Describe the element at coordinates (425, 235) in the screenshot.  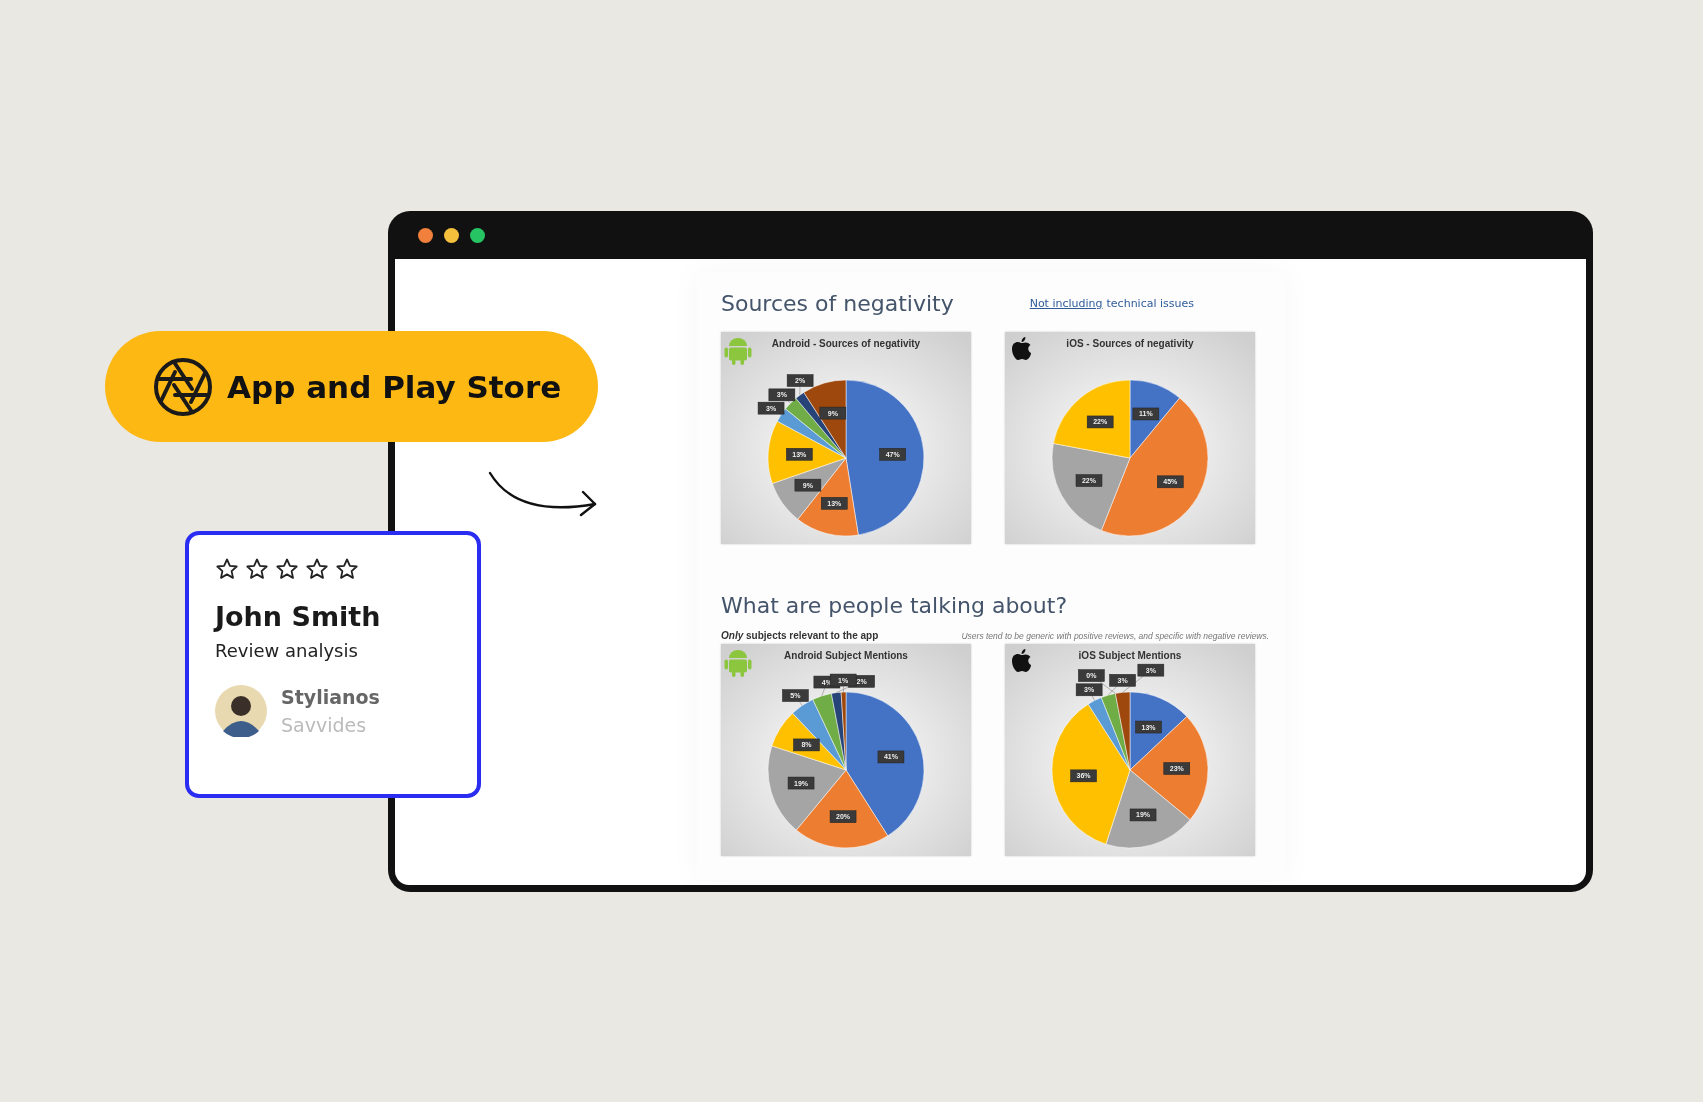
I see `close-icon` at that location.